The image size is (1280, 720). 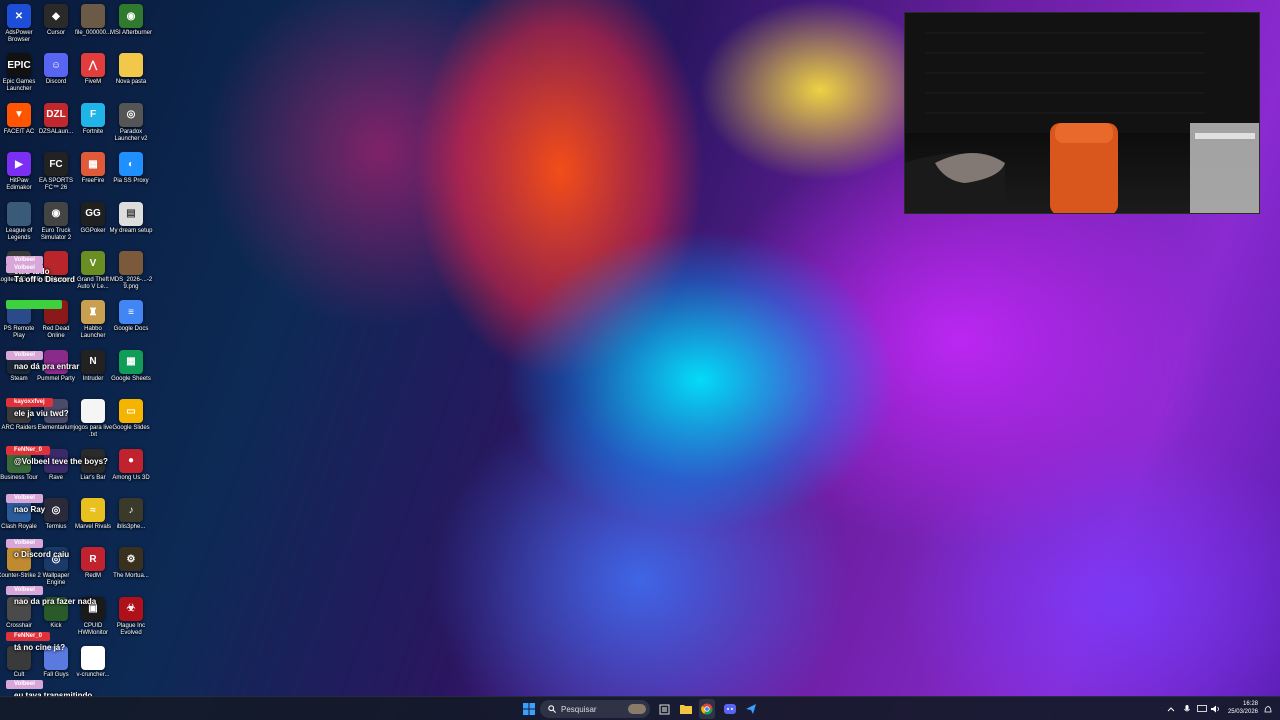 What do you see at coordinates (637, 709) in the screenshot?
I see `search-highlight-image` at bounding box center [637, 709].